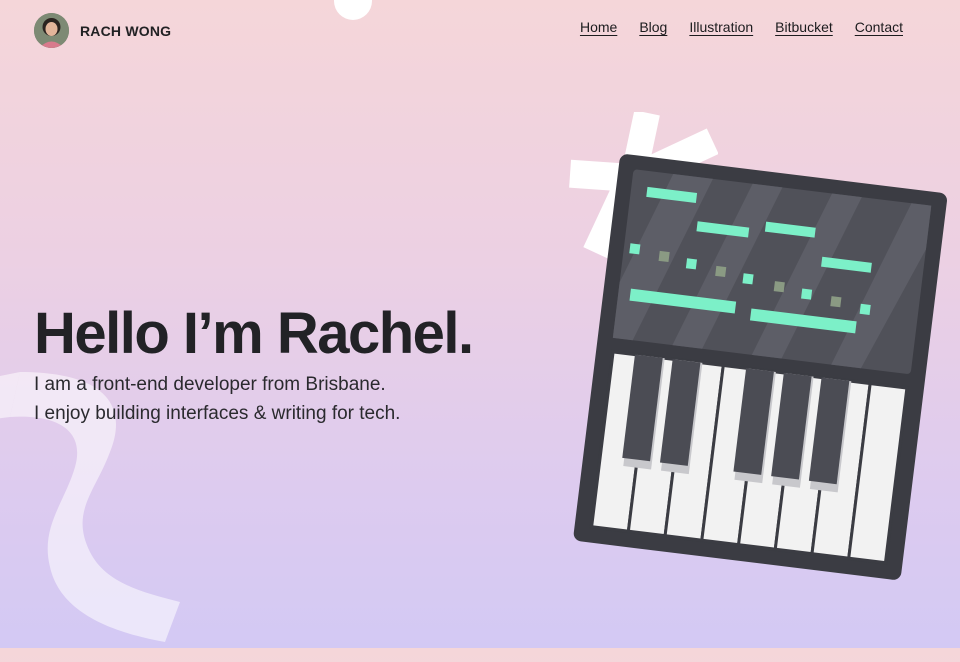 This screenshot has height=662, width=960. What do you see at coordinates (125, 31) in the screenshot?
I see `site-brand: RACH WONG` at bounding box center [125, 31].